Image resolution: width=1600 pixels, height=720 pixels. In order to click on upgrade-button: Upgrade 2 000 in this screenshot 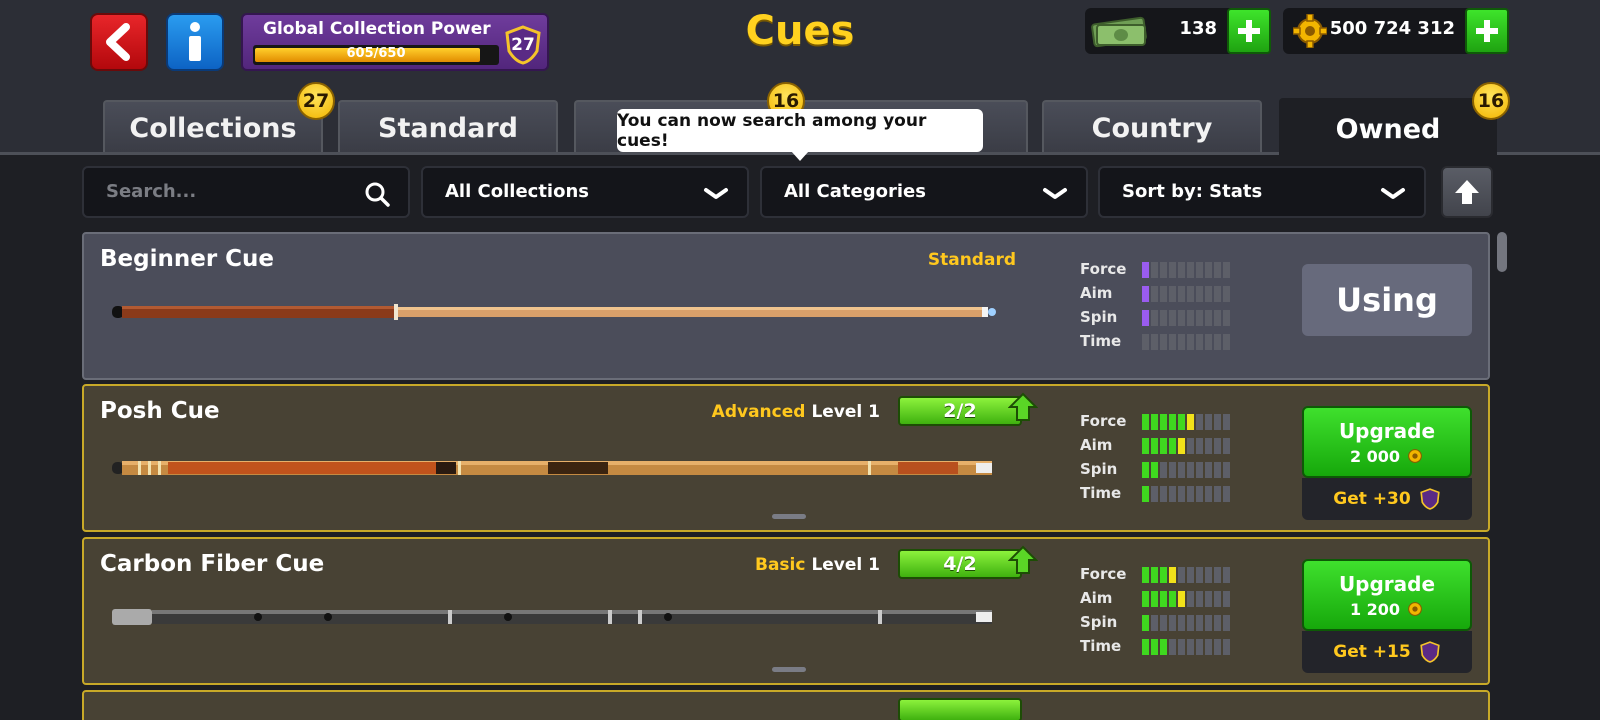, I will do `click(1387, 442)`.